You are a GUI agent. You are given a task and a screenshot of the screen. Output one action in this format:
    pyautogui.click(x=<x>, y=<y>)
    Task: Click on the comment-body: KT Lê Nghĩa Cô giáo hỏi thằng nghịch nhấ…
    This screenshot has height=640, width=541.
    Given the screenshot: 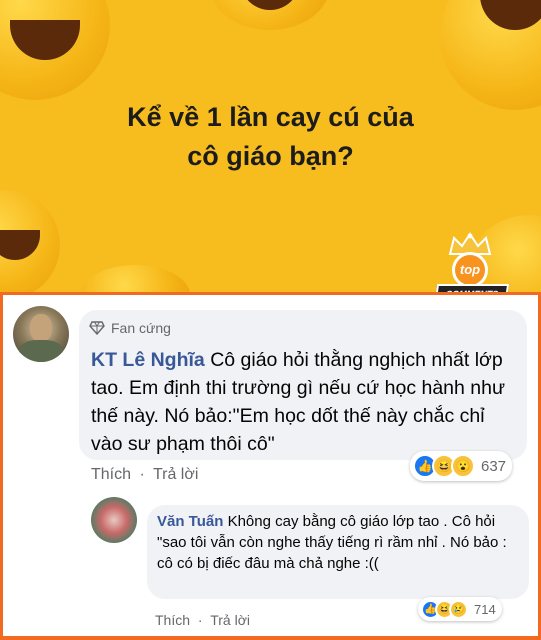 What is the action you would take?
    pyautogui.click(x=305, y=402)
    